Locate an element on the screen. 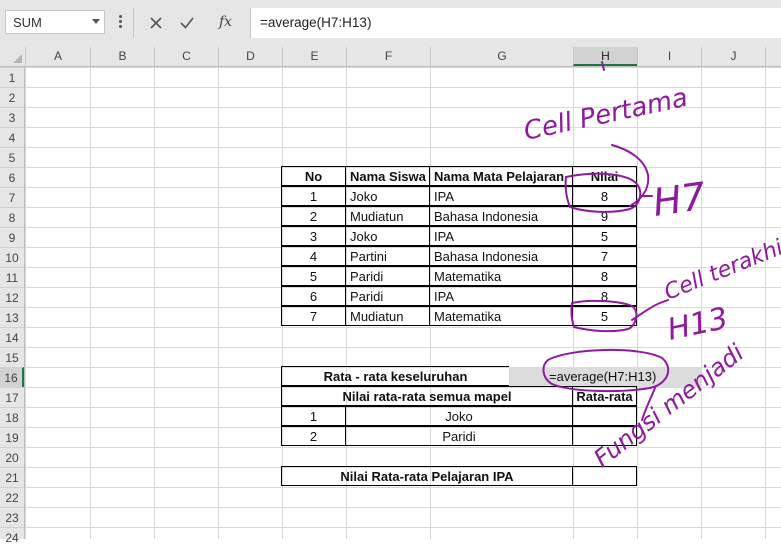 The height and width of the screenshot is (548, 781). column-header-d: D is located at coordinates (250, 56).